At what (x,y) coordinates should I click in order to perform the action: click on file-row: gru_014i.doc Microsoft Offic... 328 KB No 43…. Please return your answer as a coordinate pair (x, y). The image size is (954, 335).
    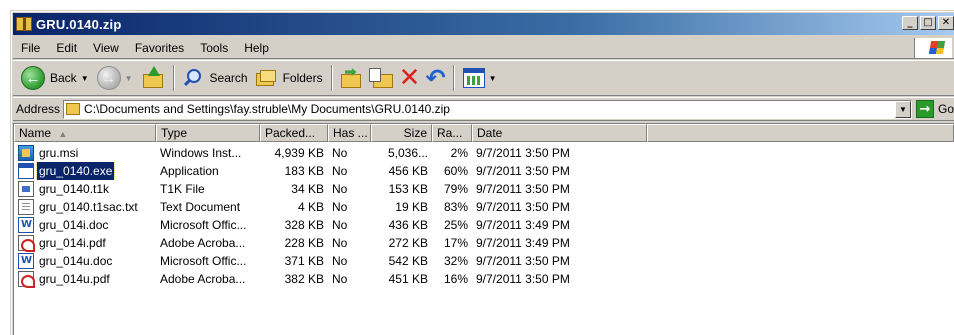
    Looking at the image, I should click on (484, 225).